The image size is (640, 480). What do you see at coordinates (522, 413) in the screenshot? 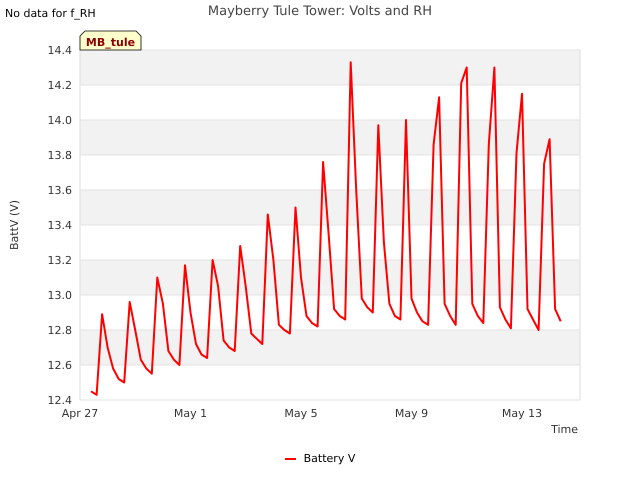
I see `x-tick-label: May 13` at bounding box center [522, 413].